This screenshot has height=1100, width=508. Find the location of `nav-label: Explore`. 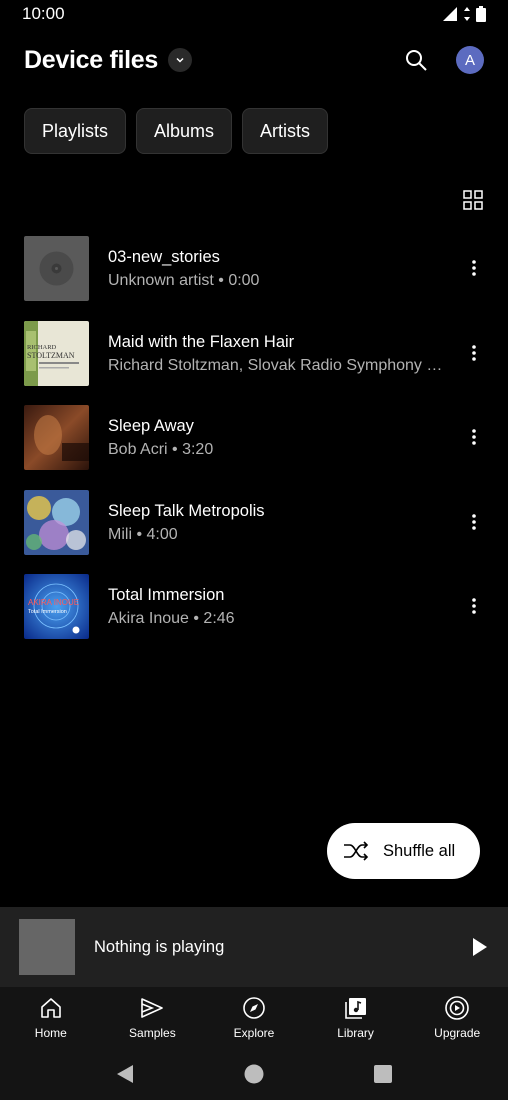

nav-label: Explore is located at coordinates (254, 1033).